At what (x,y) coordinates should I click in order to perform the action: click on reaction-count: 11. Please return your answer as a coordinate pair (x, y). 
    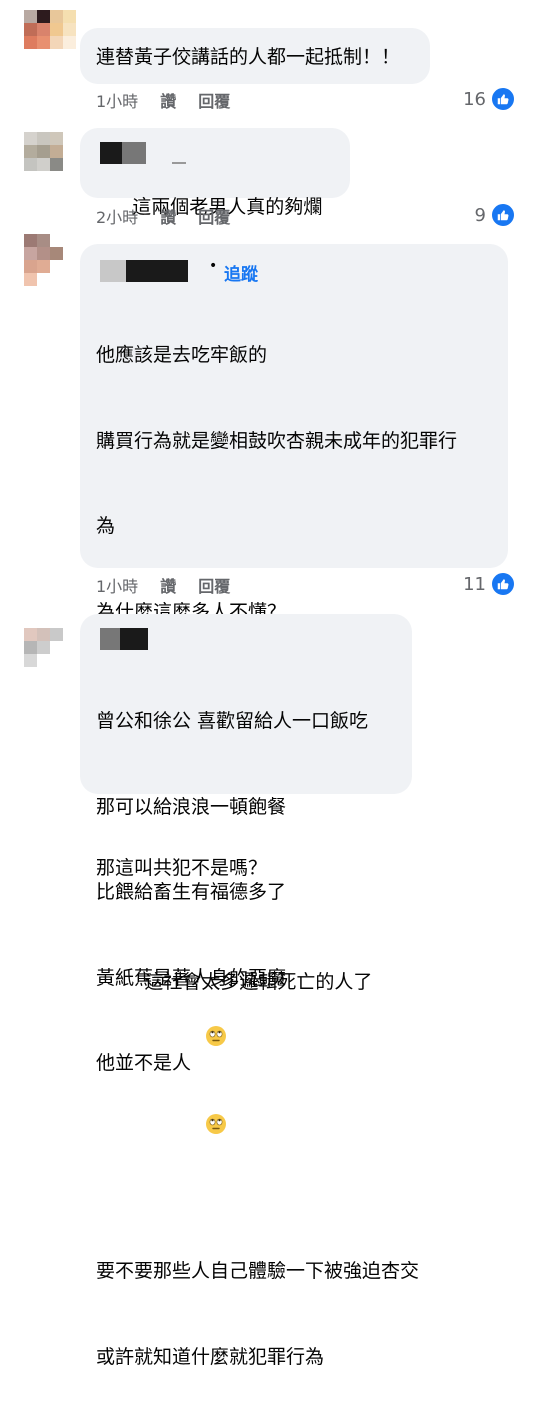
    Looking at the image, I should click on (489, 584).